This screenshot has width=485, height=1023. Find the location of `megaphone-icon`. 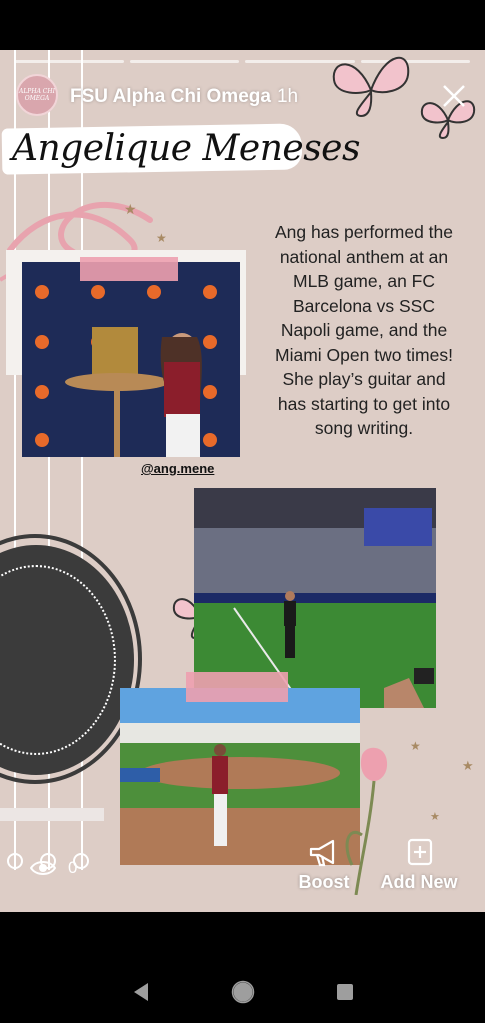

megaphone-icon is located at coordinates (322, 853).